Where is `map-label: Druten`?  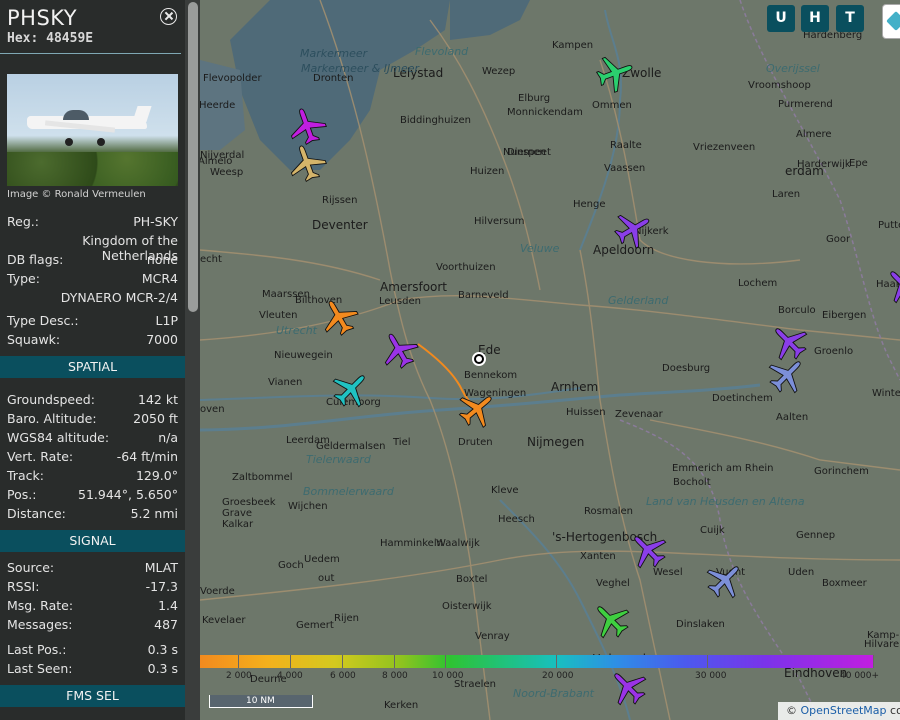 map-label: Druten is located at coordinates (475, 442).